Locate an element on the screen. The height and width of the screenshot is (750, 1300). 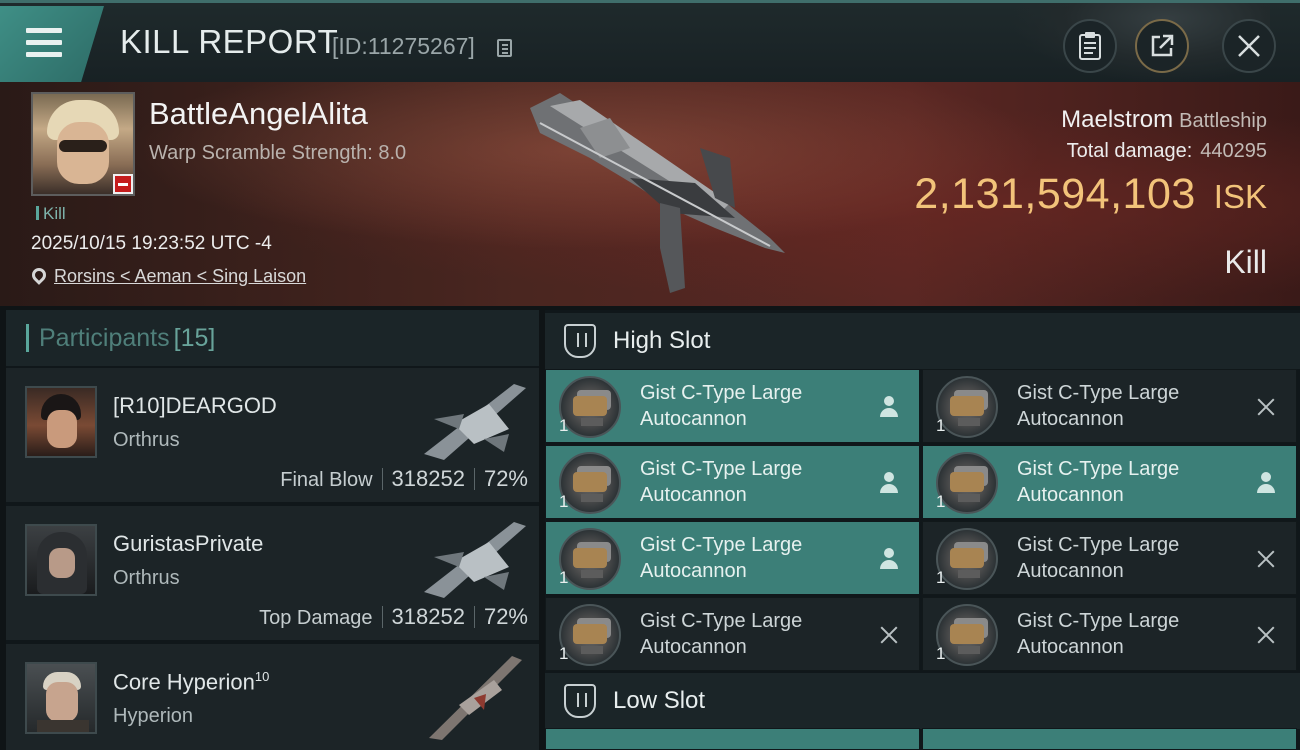
ship-class: Battleship is located at coordinates (1223, 121).